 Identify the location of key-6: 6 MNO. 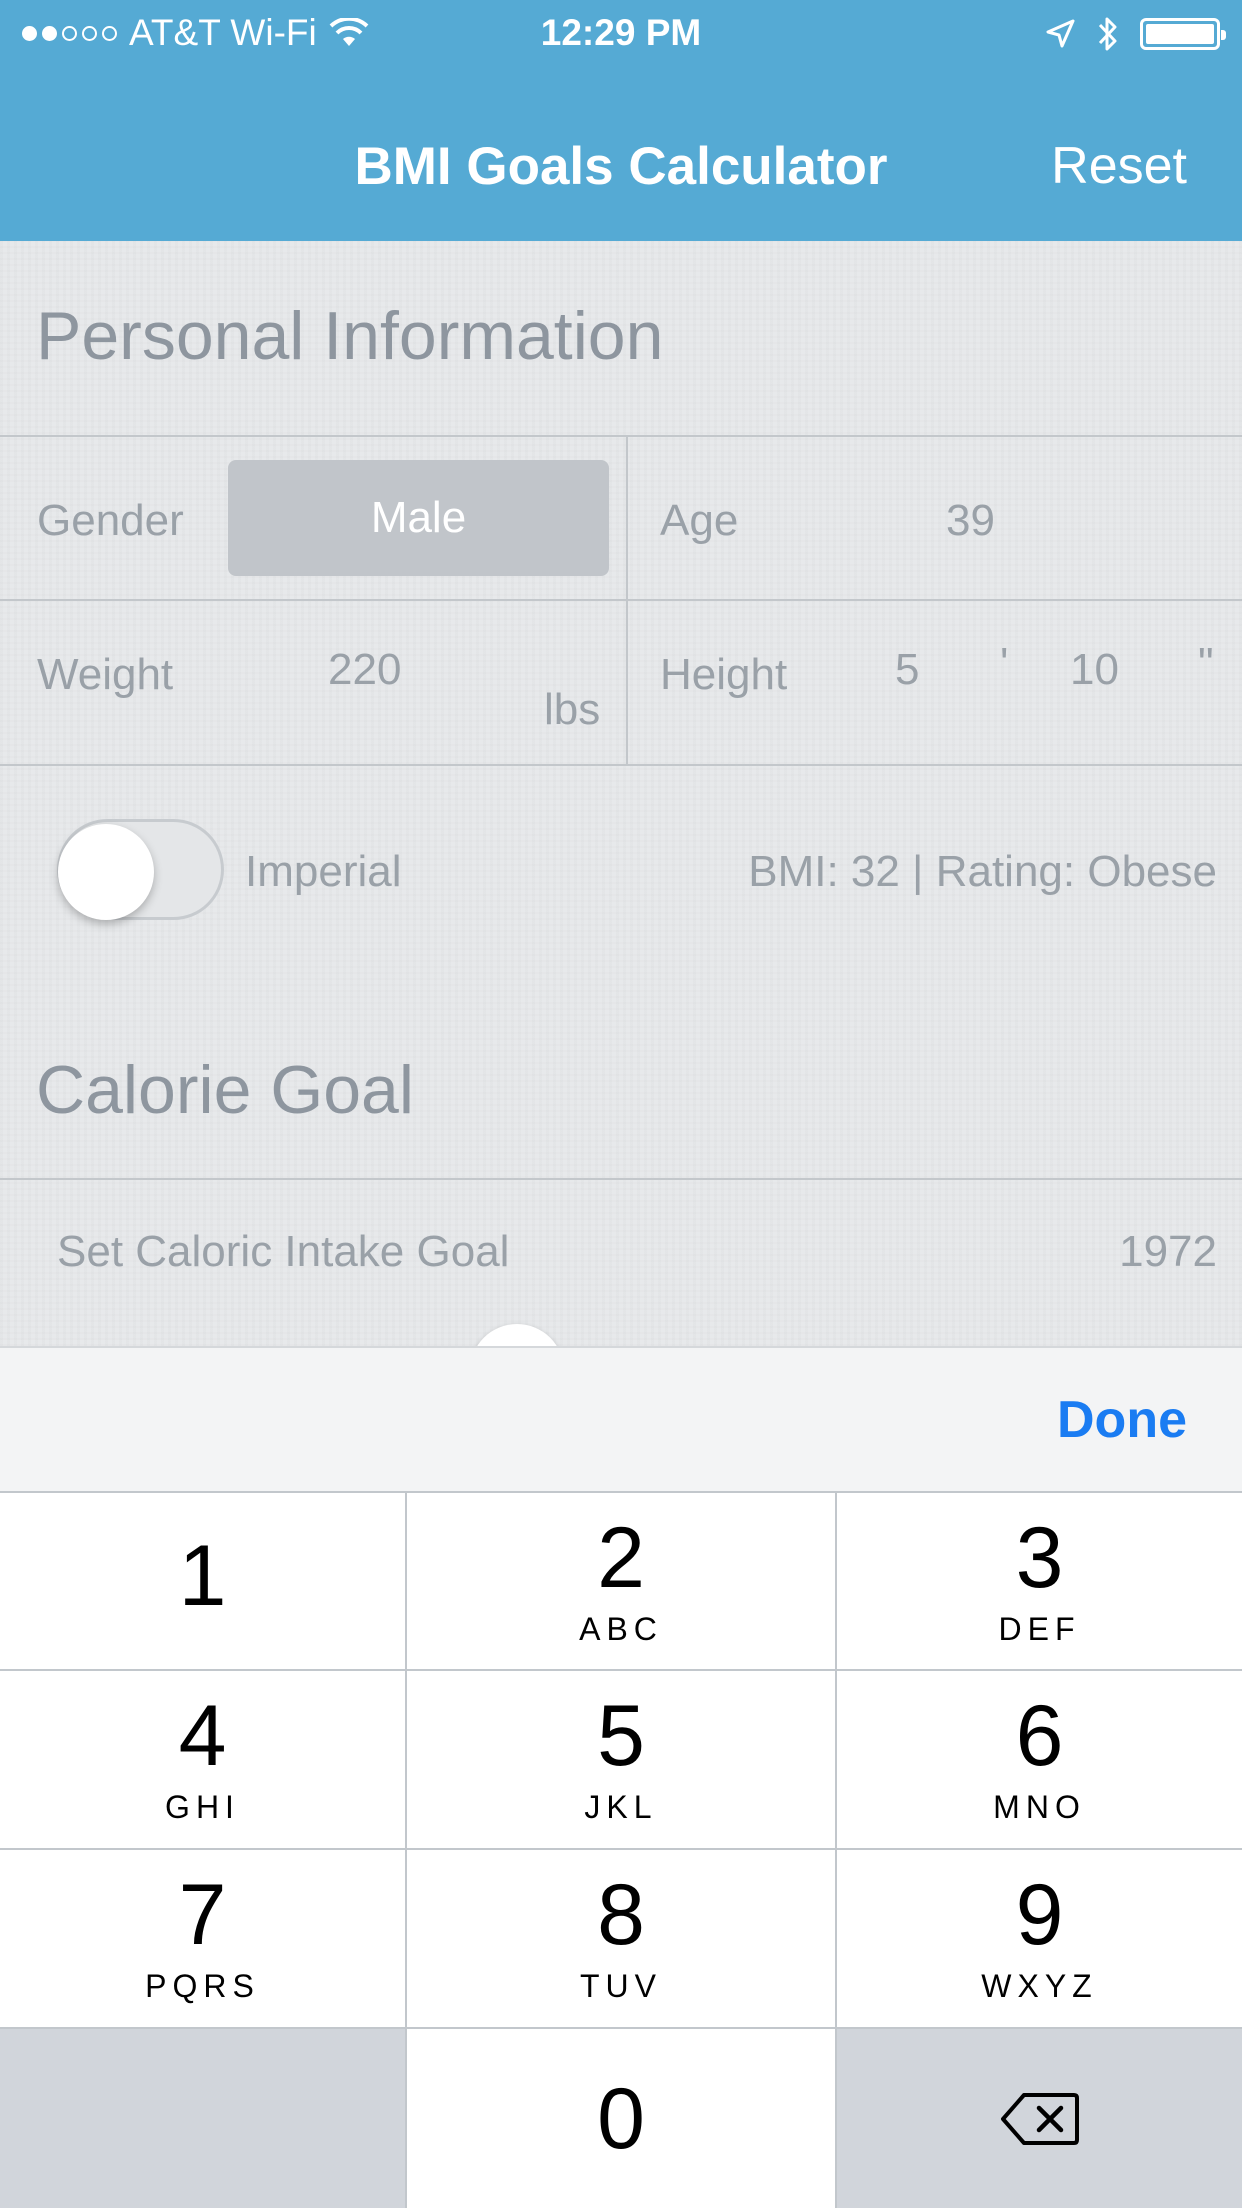
(1039, 1759).